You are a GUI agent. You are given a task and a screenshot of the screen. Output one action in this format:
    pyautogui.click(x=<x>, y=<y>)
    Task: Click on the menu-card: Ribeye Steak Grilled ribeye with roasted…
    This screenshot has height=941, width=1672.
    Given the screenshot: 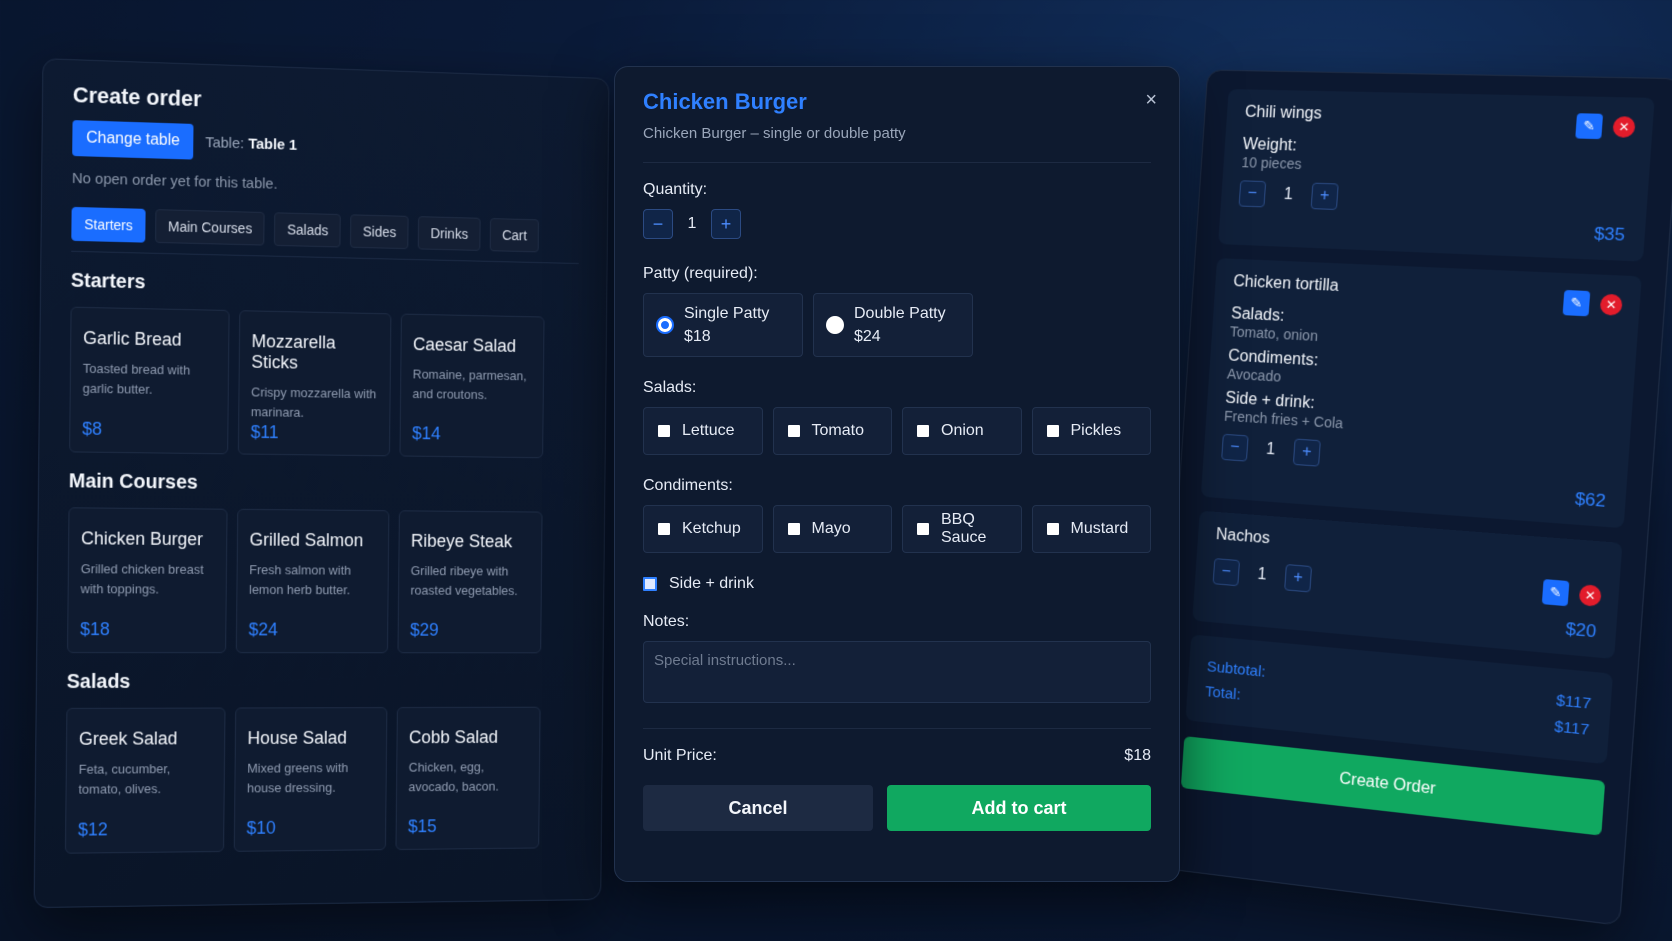 What is the action you would take?
    pyautogui.click(x=470, y=582)
    